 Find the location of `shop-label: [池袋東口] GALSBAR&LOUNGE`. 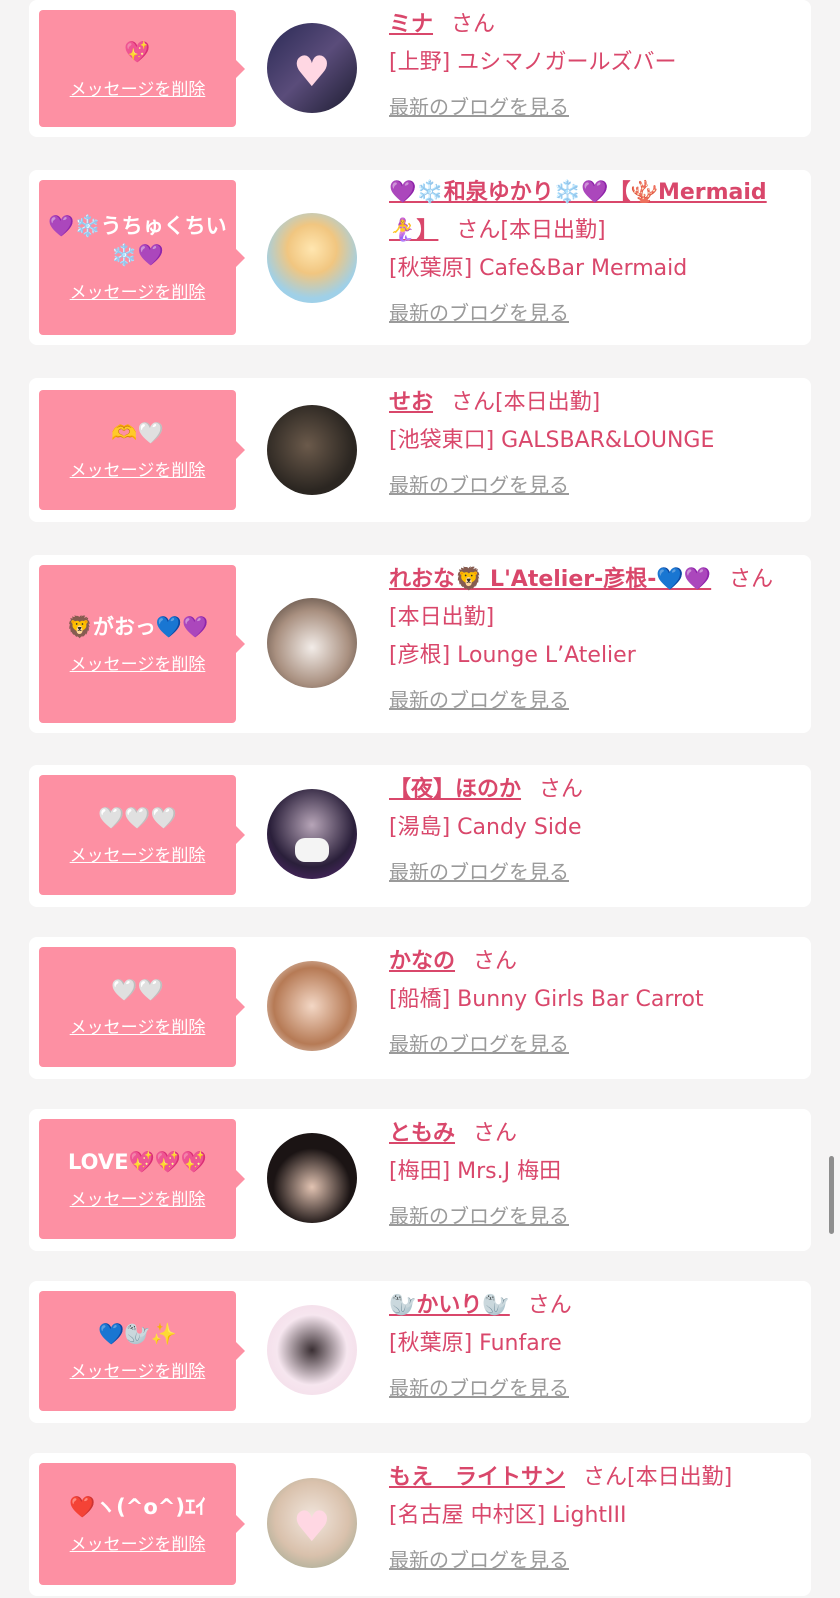

shop-label: [池袋東口] GALSBAR&LOUNGE is located at coordinates (552, 440).